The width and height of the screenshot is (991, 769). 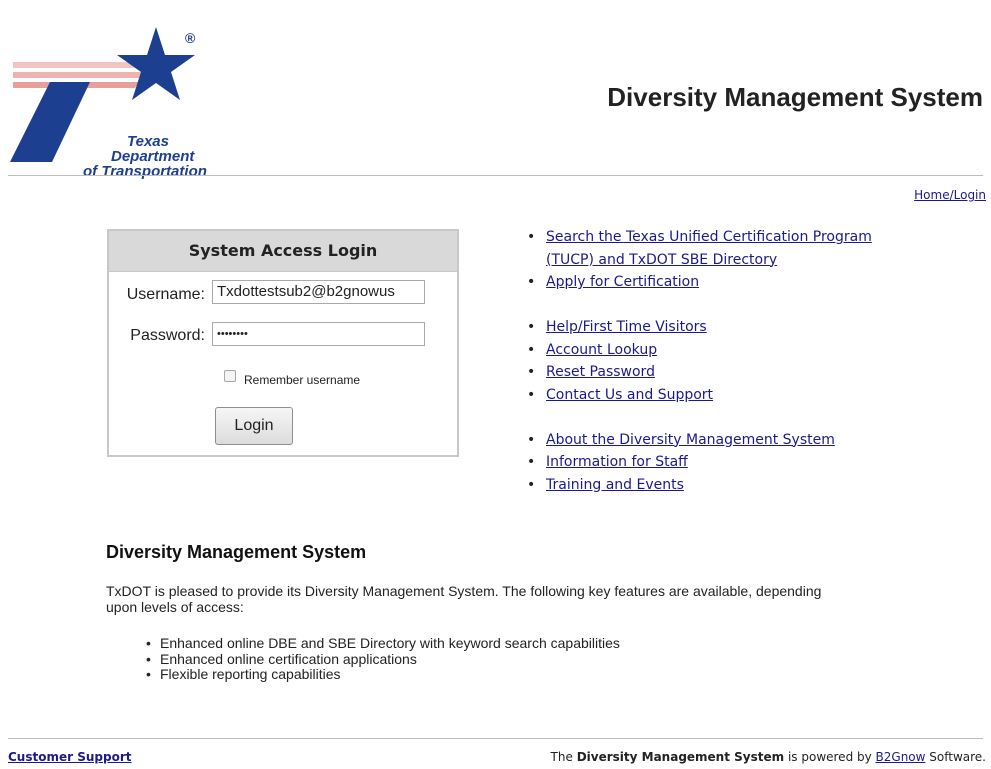 What do you see at coordinates (283, 251) in the screenshot?
I see `login-panel-title: System Access Login` at bounding box center [283, 251].